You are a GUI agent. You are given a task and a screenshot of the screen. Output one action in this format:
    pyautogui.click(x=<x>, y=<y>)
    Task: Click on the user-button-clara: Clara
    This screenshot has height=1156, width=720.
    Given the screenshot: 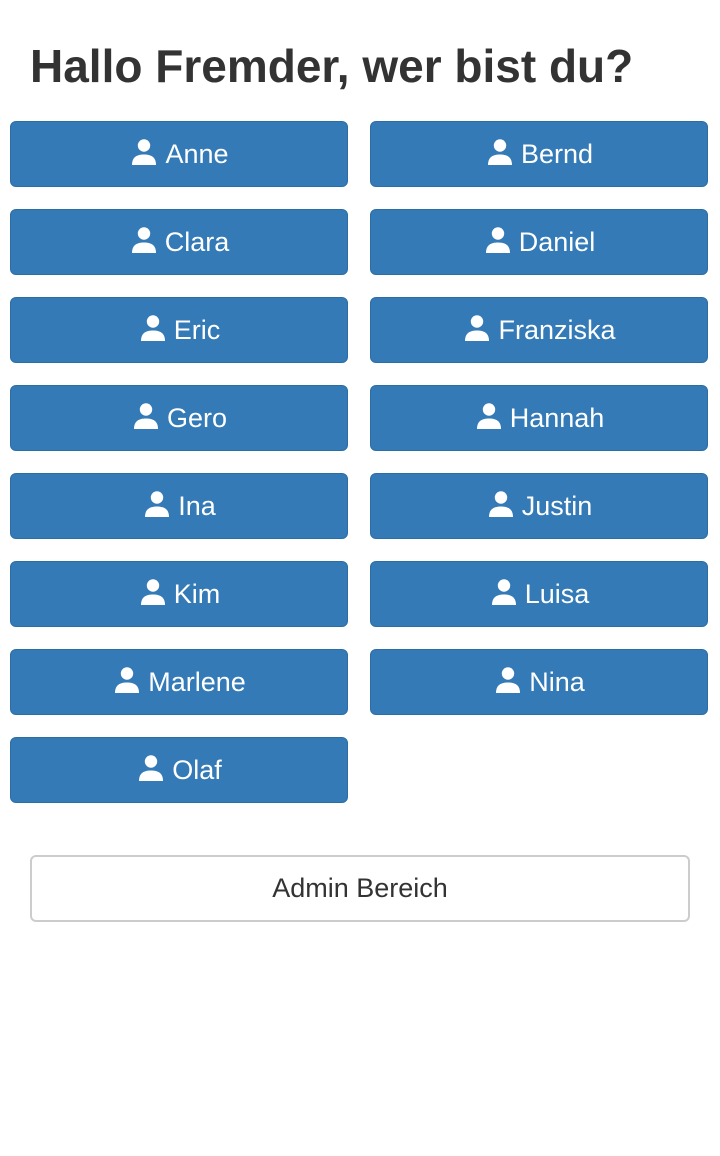 What is the action you would take?
    pyautogui.click(x=179, y=242)
    